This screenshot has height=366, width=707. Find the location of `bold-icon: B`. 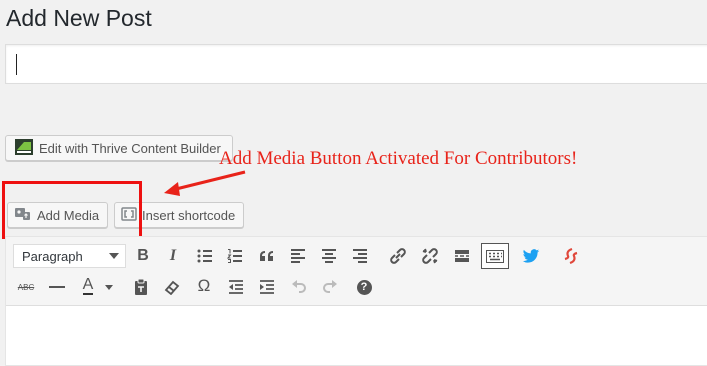

bold-icon: B is located at coordinates (143, 256).